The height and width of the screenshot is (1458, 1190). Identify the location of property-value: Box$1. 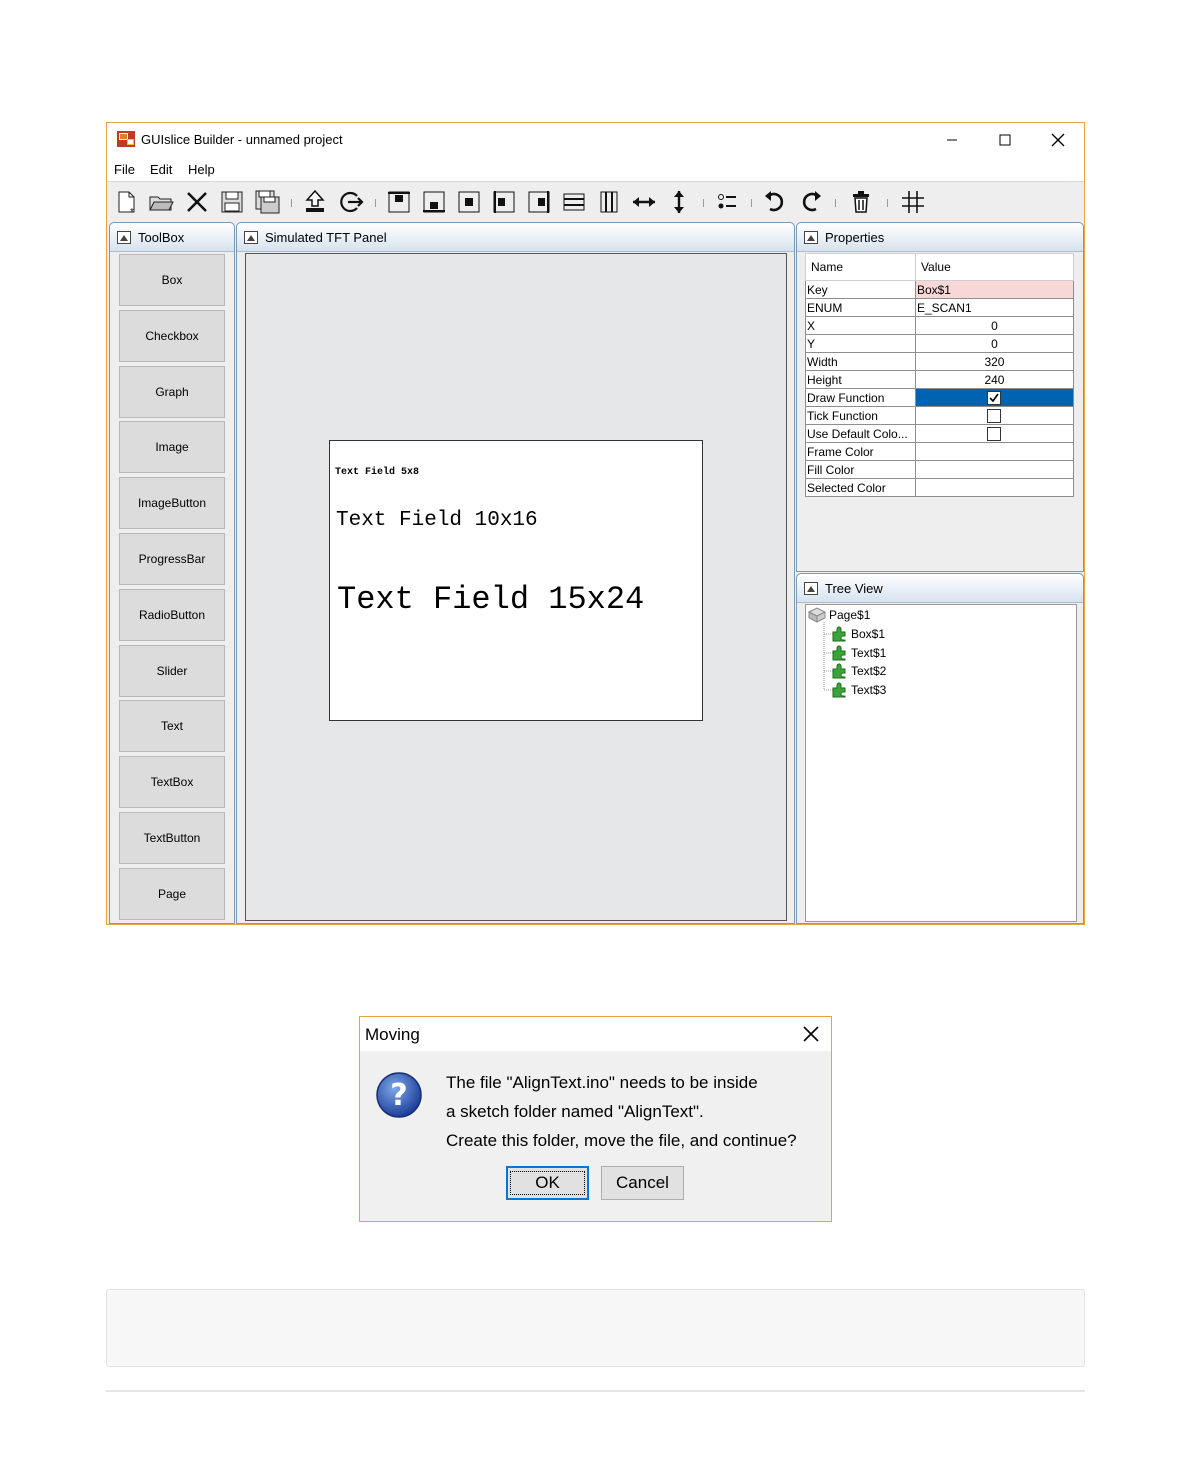
(994, 289).